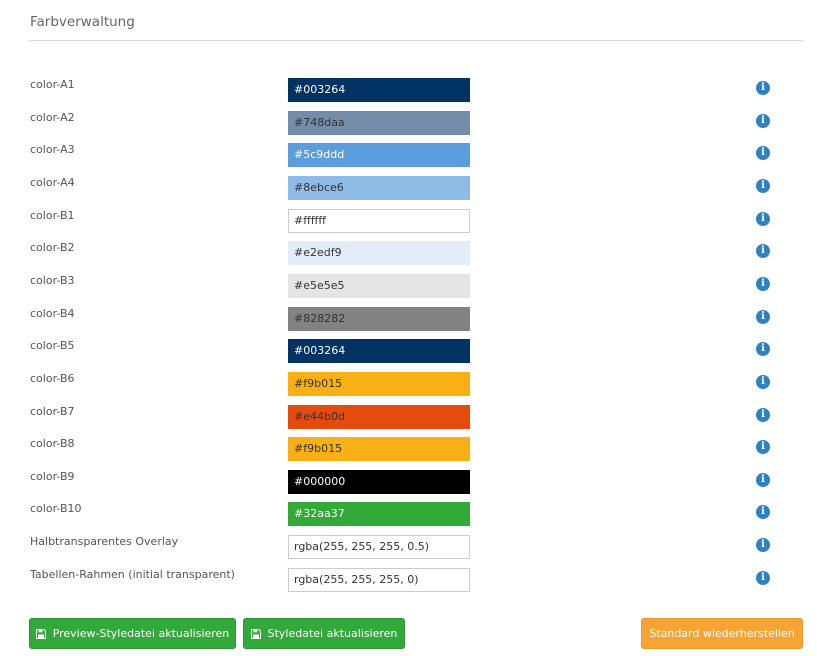 This screenshot has height=656, width=817. Describe the element at coordinates (52, 313) in the screenshot. I see `color-label: color-B4` at that location.